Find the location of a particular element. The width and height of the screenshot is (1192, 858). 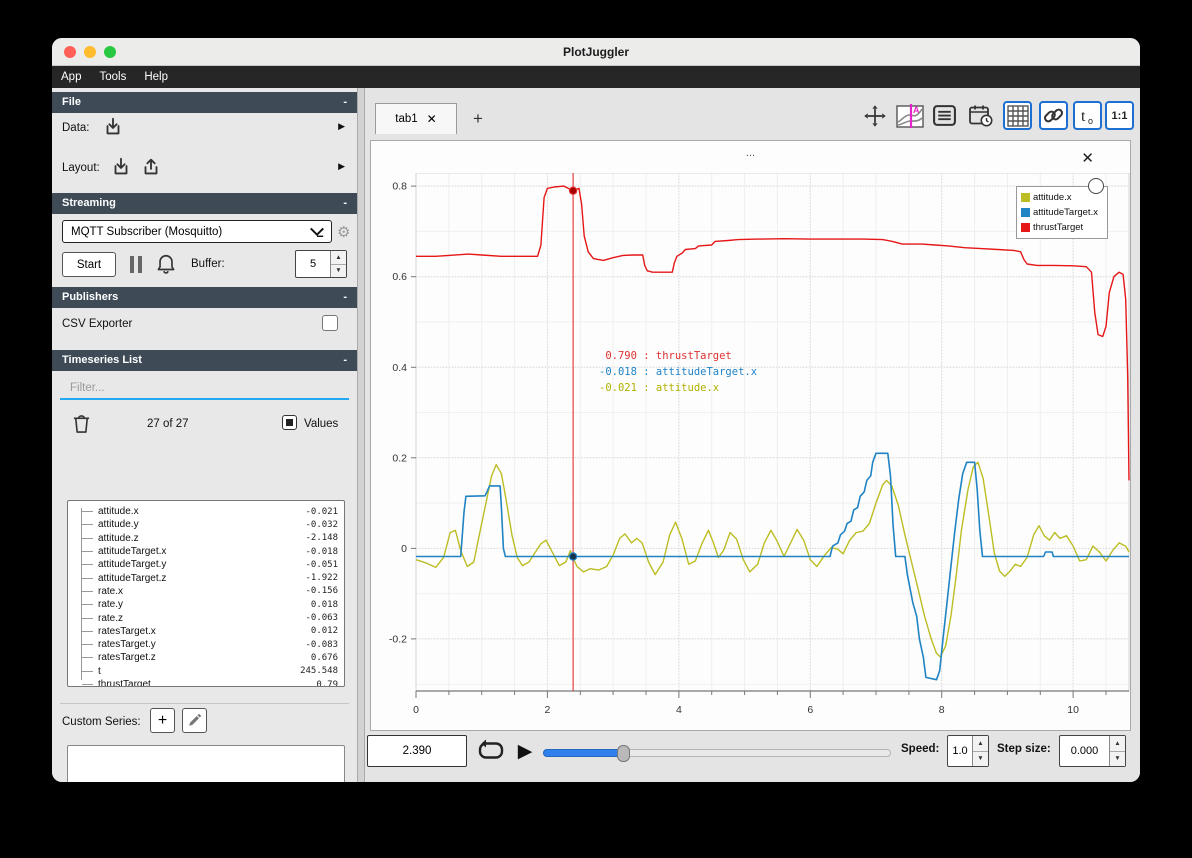

data-menu-arrow-icon: ▶ is located at coordinates (341, 126).